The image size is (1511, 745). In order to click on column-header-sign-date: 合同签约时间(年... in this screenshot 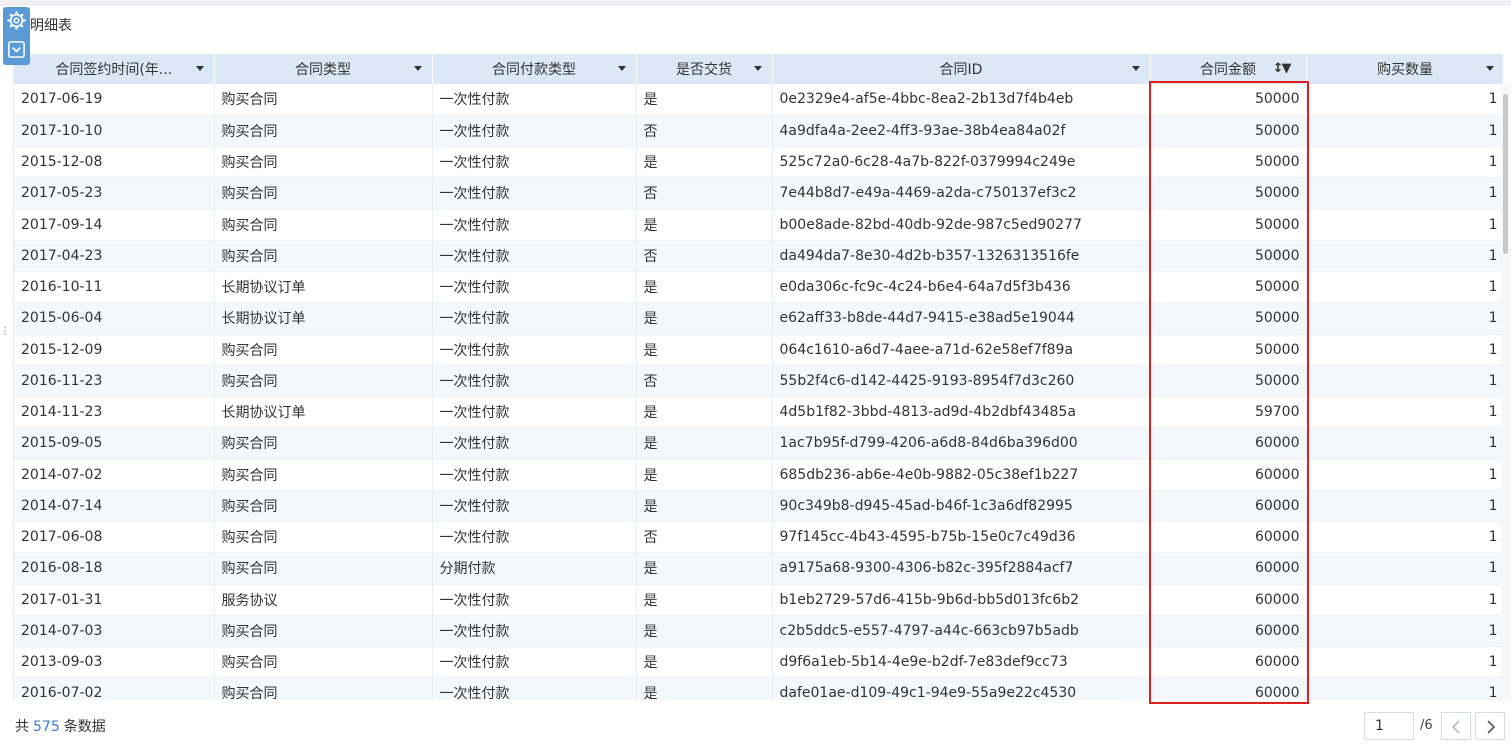, I will do `click(114, 69)`.